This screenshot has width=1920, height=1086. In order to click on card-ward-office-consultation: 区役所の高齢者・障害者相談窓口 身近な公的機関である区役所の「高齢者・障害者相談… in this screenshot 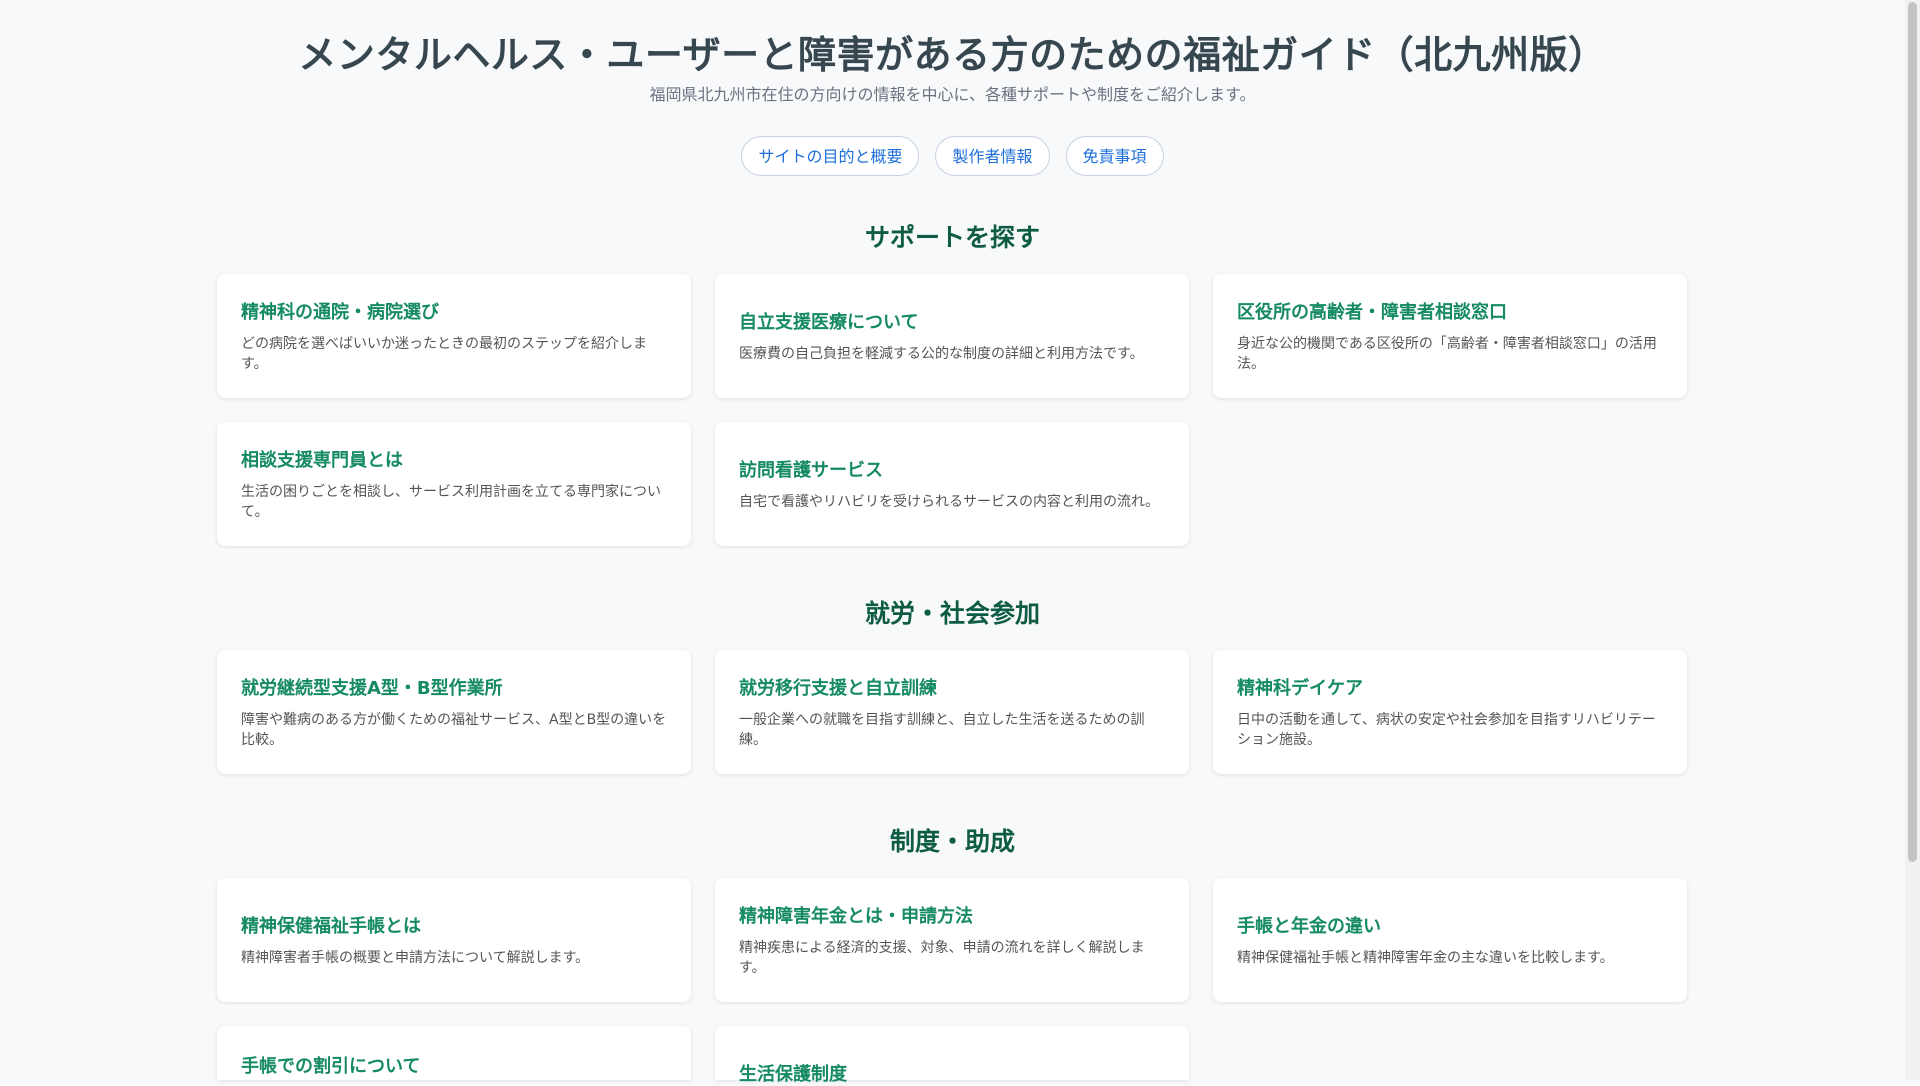, I will do `click(1450, 336)`.